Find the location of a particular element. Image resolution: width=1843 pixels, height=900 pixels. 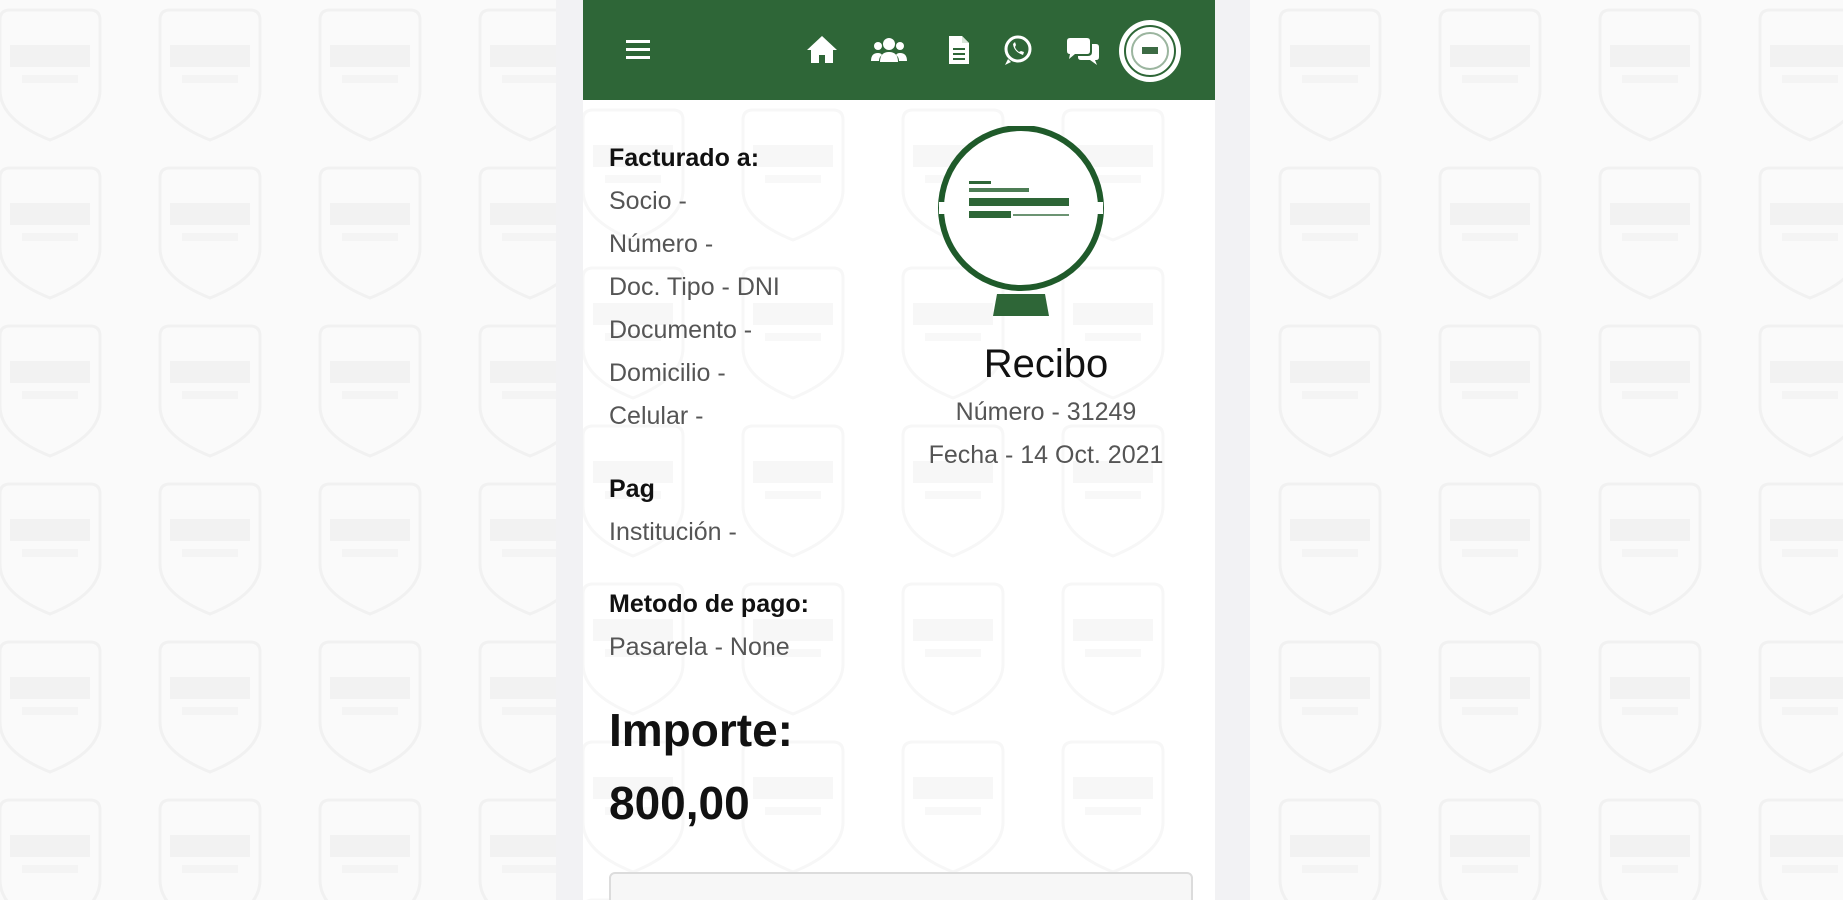

billing-celular: Celular - is located at coordinates (656, 416).